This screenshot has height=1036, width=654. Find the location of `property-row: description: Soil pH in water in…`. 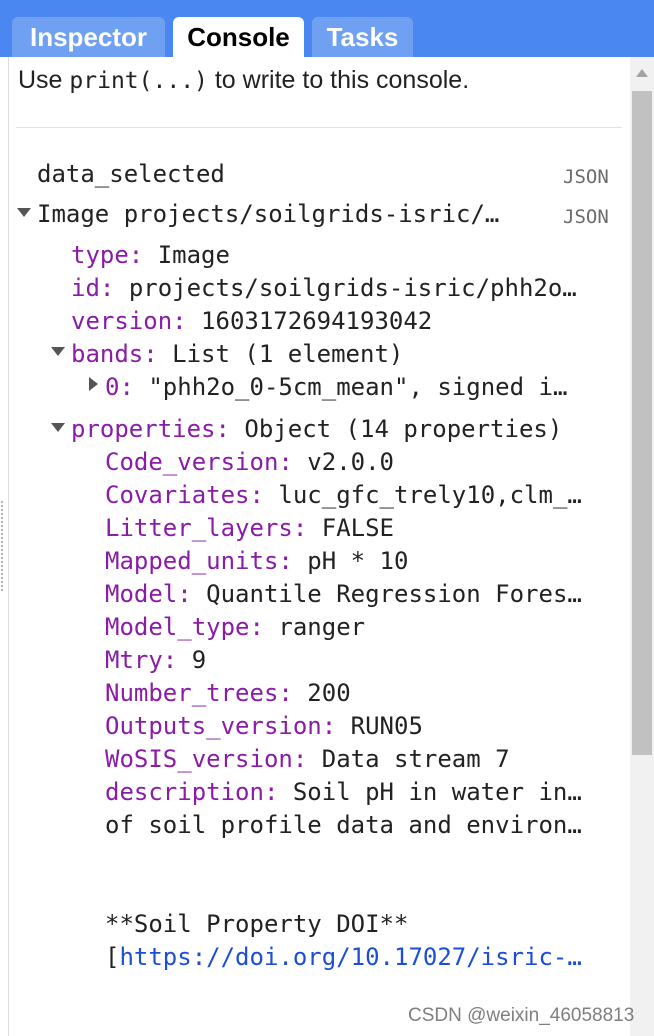

property-row: description: Soil pH in water in… is located at coordinates (343, 792).